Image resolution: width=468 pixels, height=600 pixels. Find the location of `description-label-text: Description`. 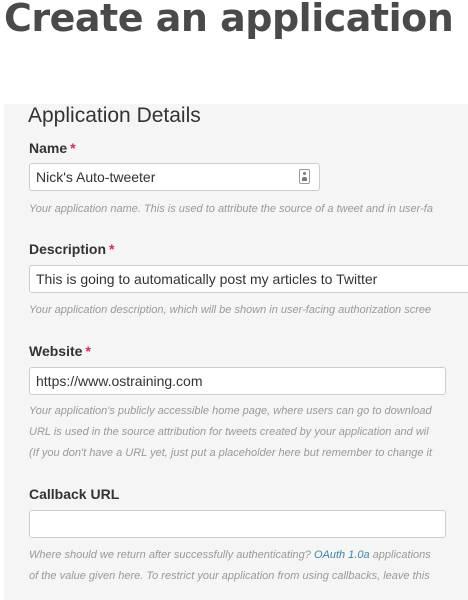

description-label-text: Description is located at coordinates (68, 249).